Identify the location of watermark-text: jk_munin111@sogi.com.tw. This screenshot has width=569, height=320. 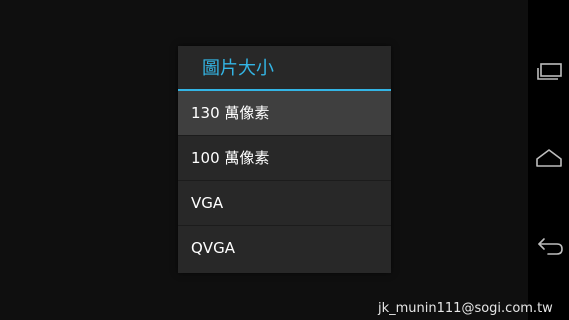
(465, 308).